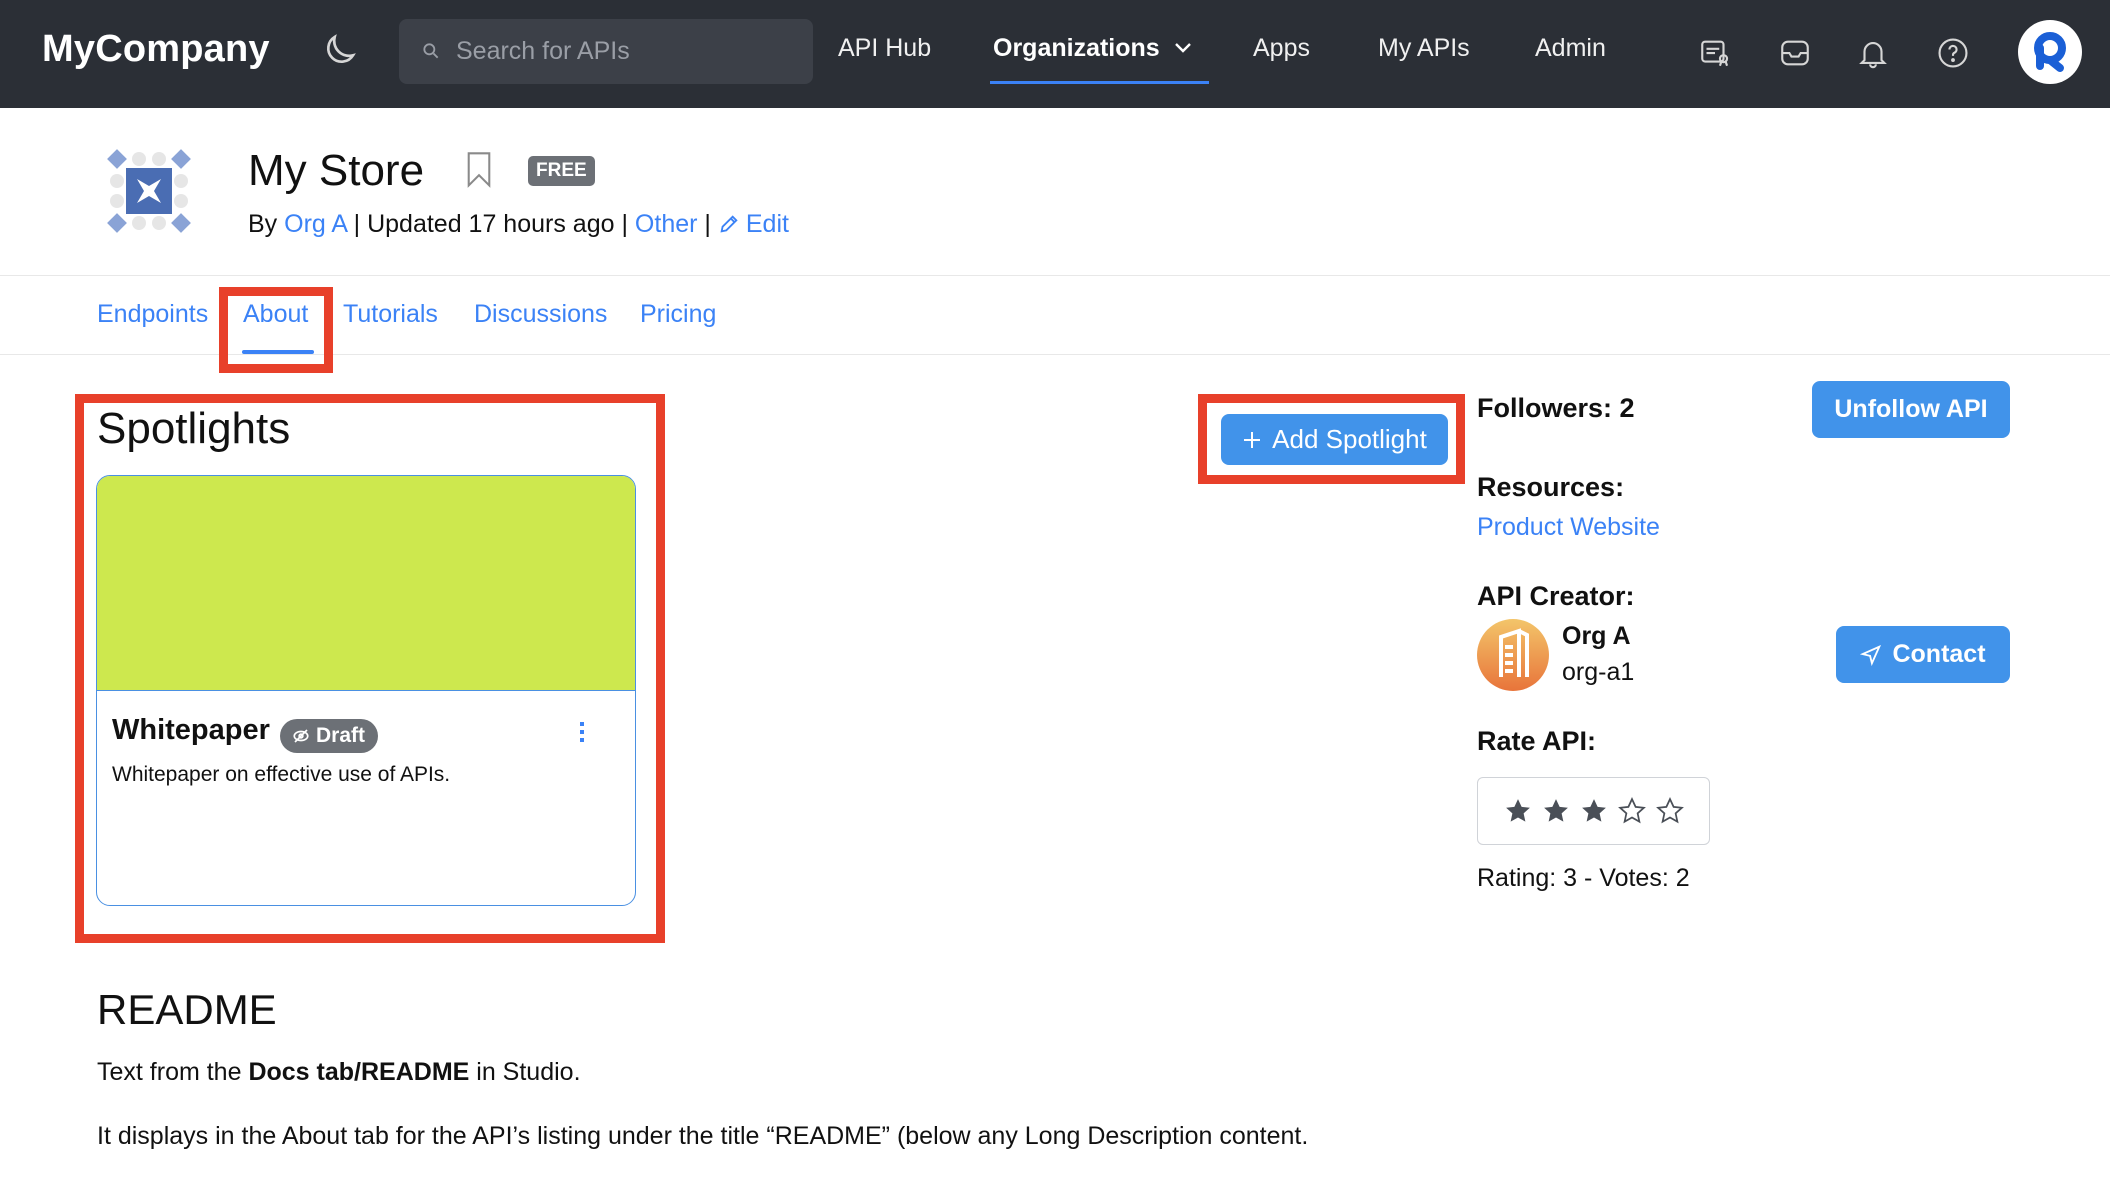 The image size is (2110, 1184). What do you see at coordinates (1556, 596) in the screenshot?
I see `api-creator-label: API Creator:` at bounding box center [1556, 596].